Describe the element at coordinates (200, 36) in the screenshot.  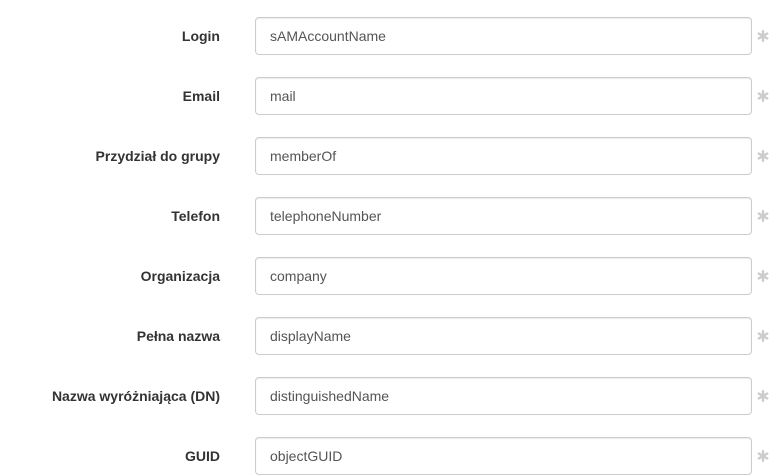
I see `login-label: Login` at that location.